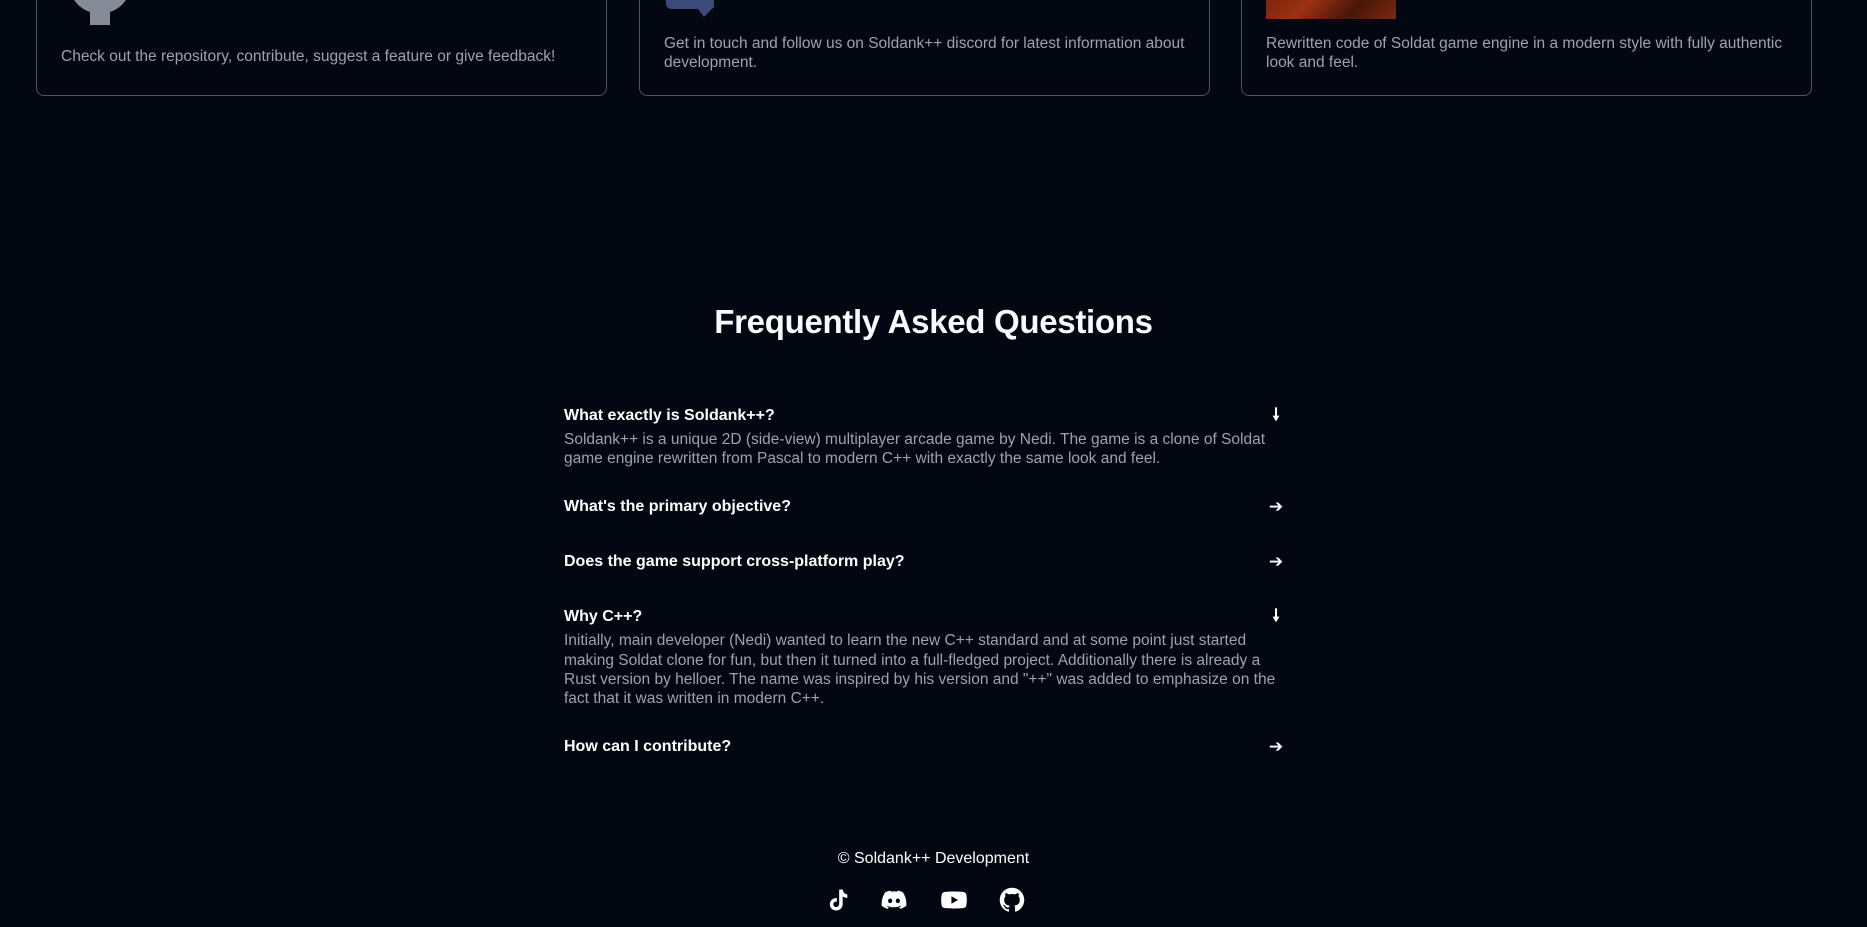  I want to click on youtube-link, so click(954, 900).